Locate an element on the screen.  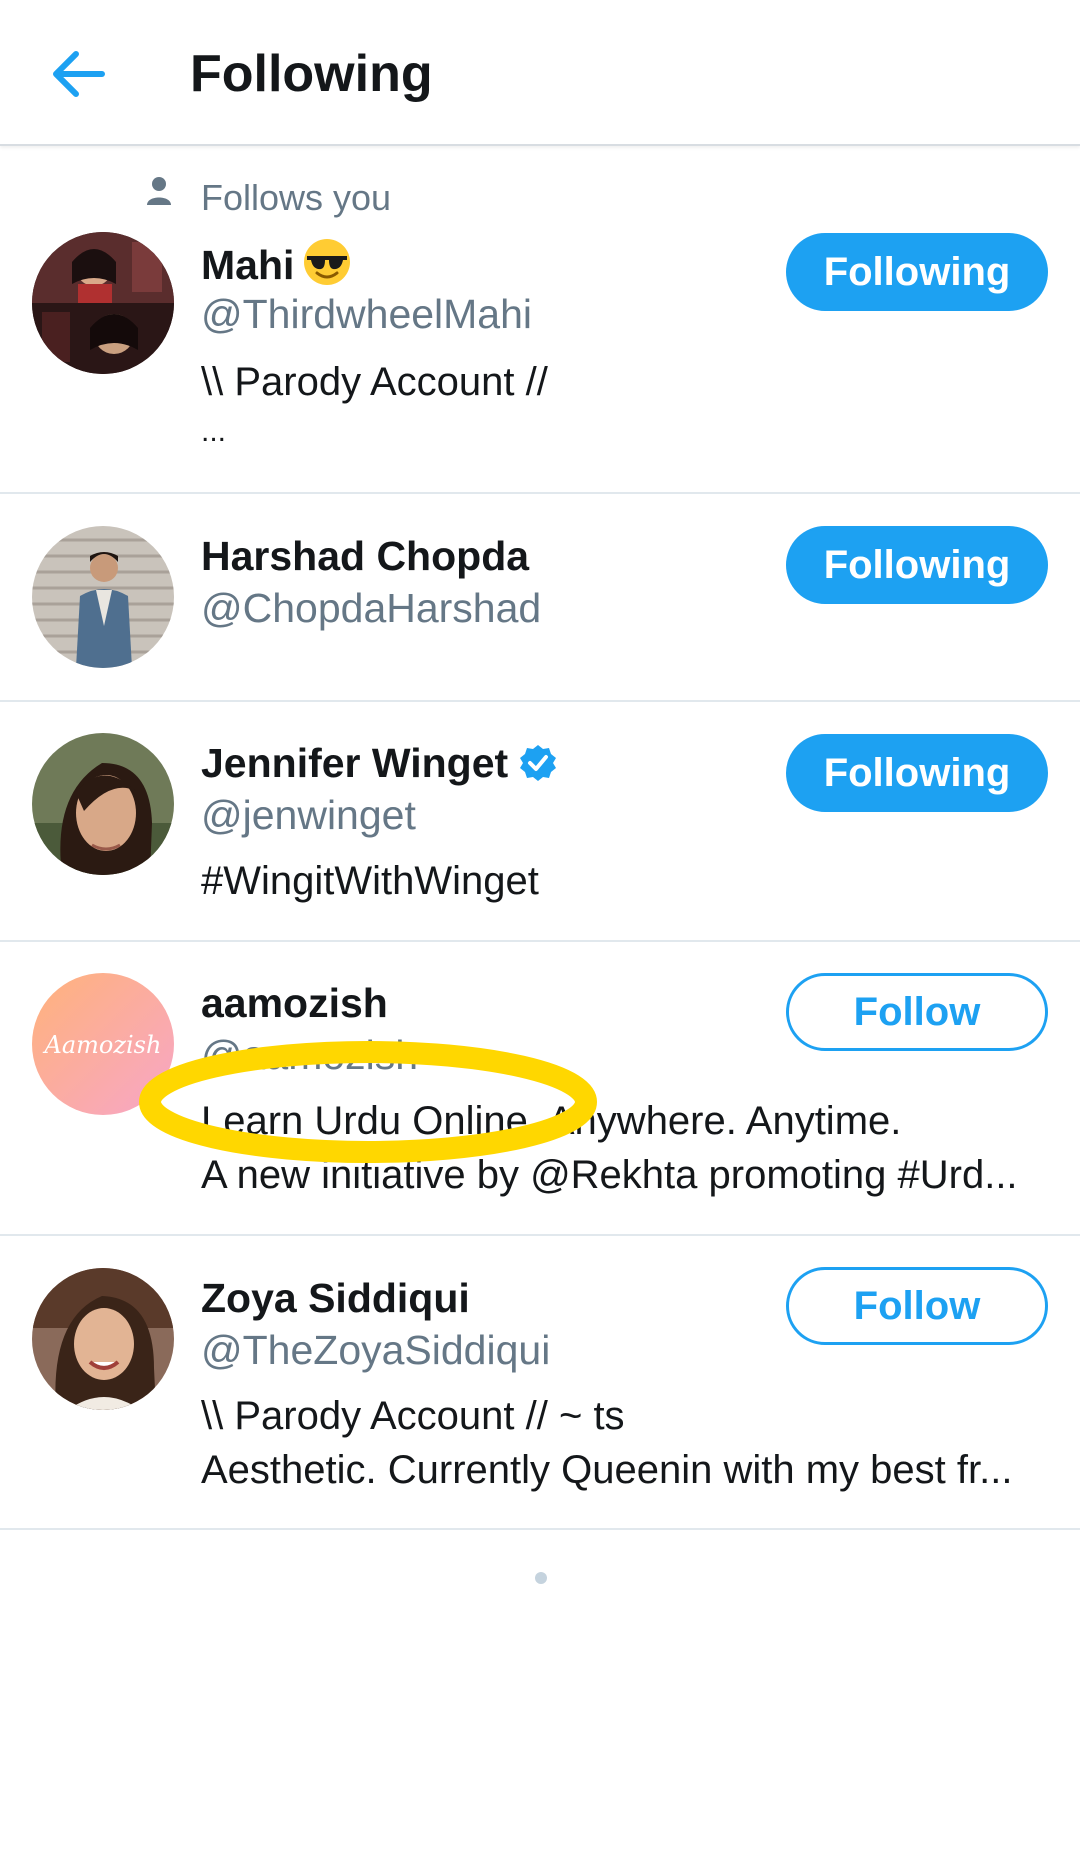
avatar-logo-text: Aamozish is located at coordinates (102, 1045).